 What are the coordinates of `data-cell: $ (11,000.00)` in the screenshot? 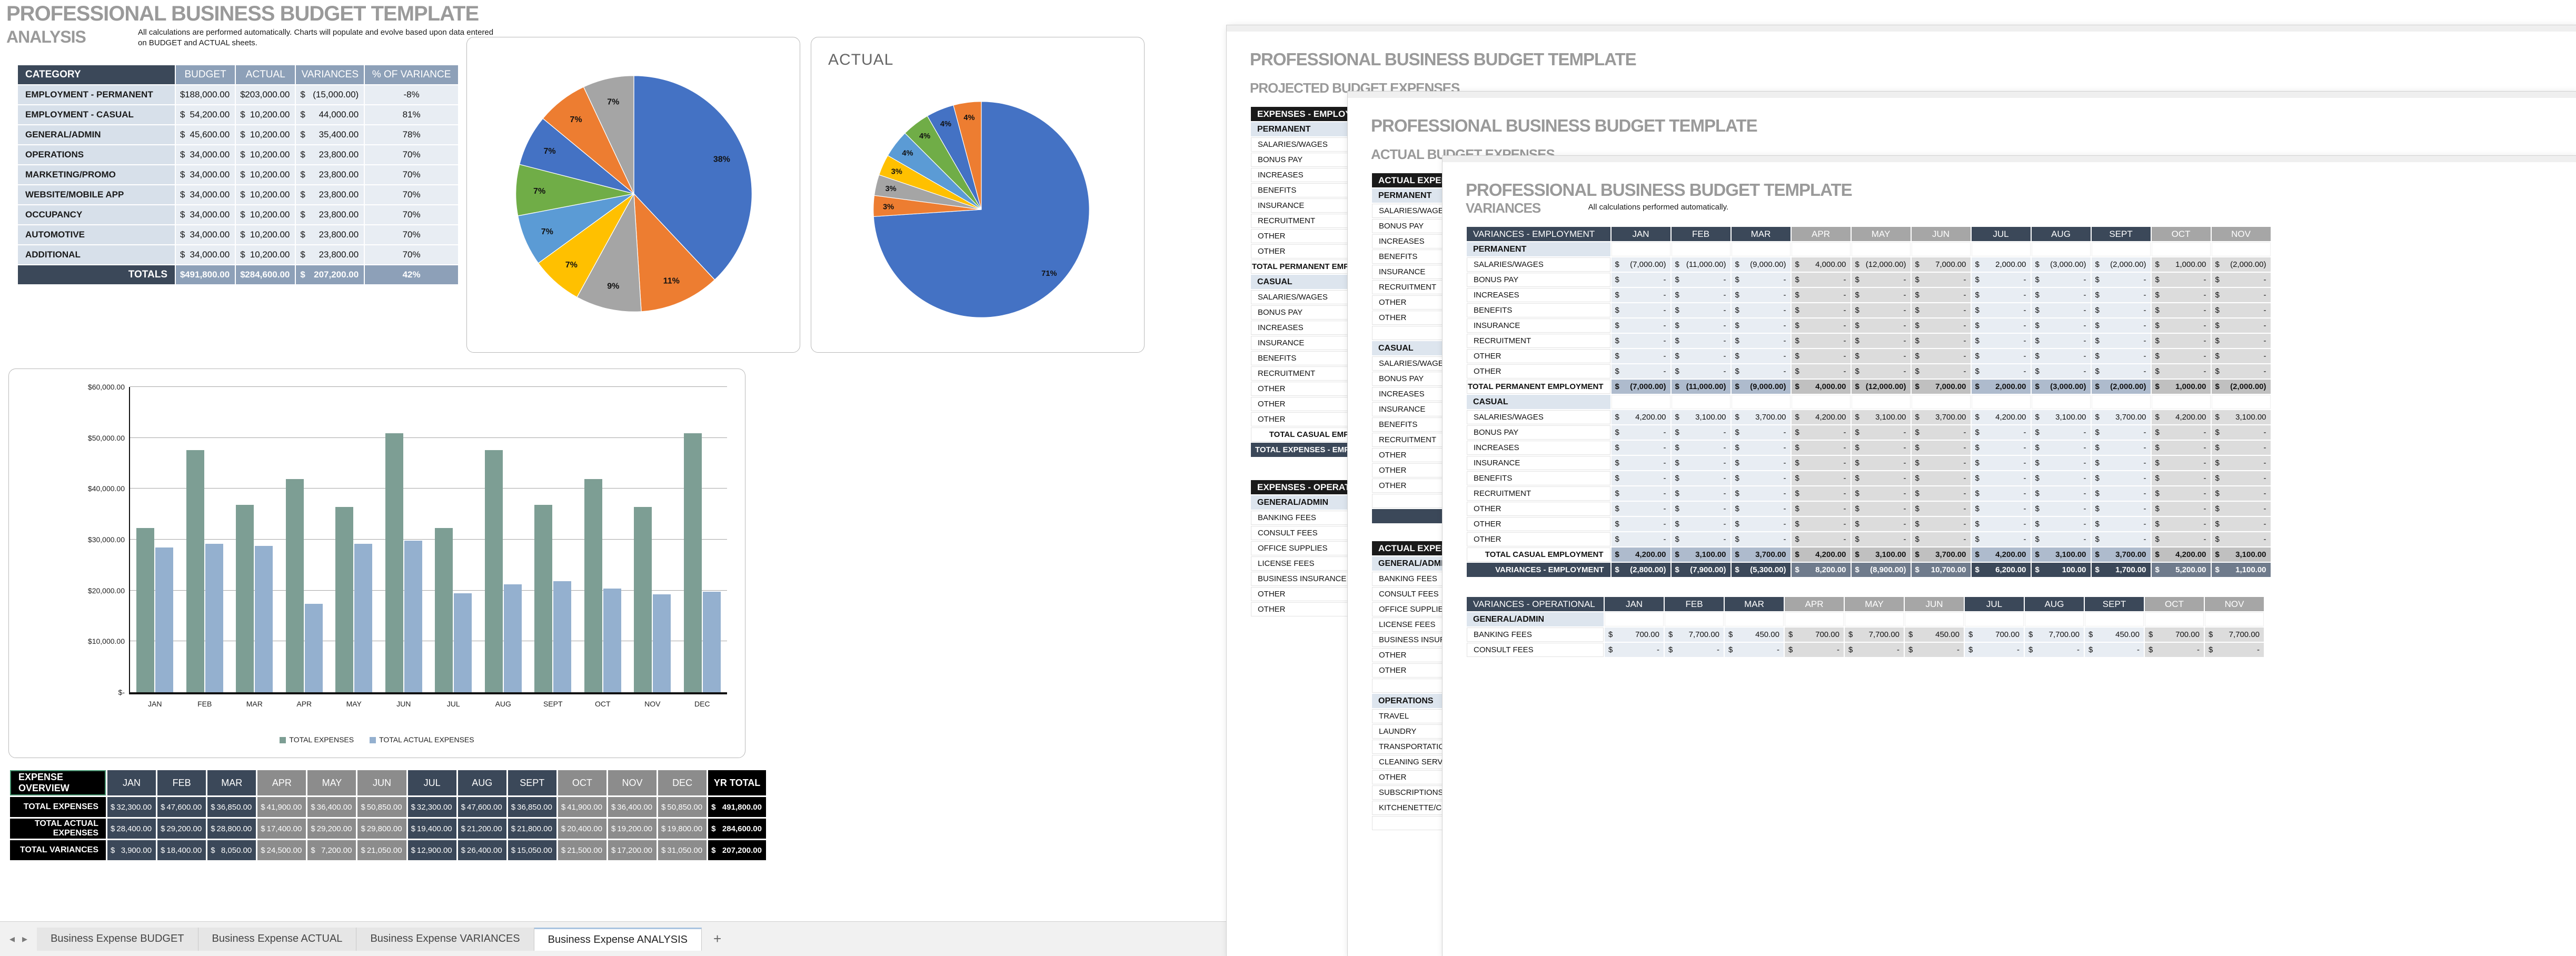 It's located at (1700, 387).